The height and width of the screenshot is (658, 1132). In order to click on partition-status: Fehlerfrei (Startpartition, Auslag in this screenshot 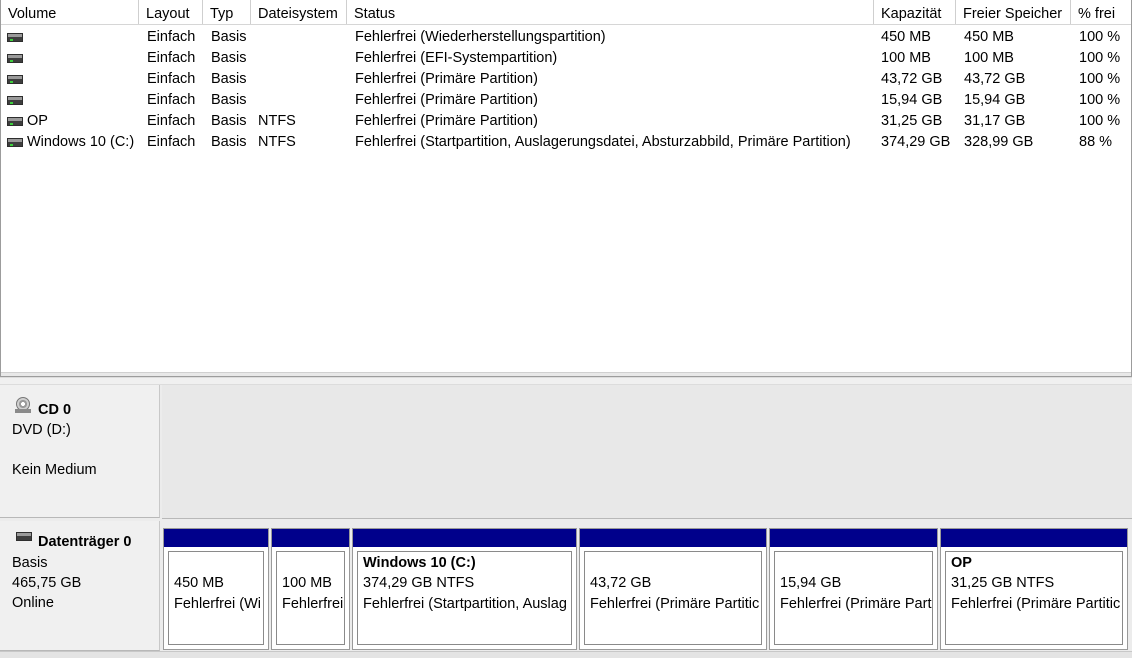, I will do `click(465, 604)`.